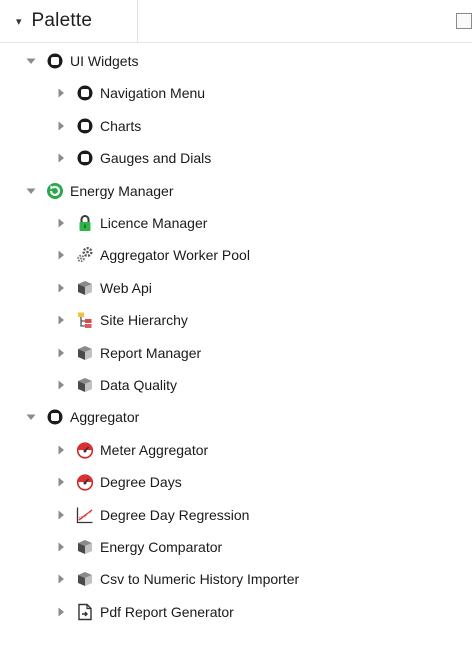  I want to click on tree-item-label: Aggregator, so click(105, 417).